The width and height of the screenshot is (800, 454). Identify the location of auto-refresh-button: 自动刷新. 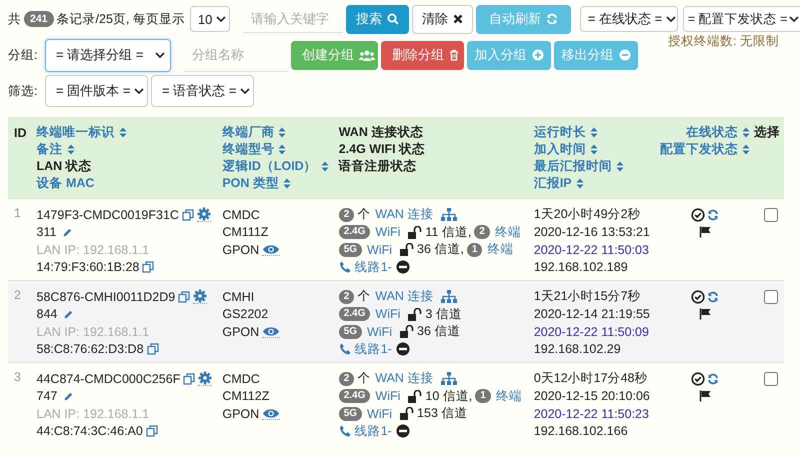
(523, 19).